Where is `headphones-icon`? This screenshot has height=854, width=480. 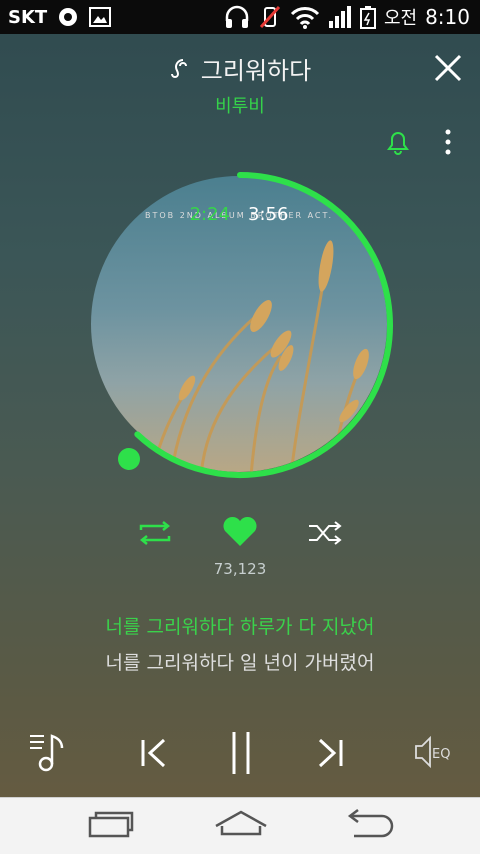 headphones-icon is located at coordinates (237, 17).